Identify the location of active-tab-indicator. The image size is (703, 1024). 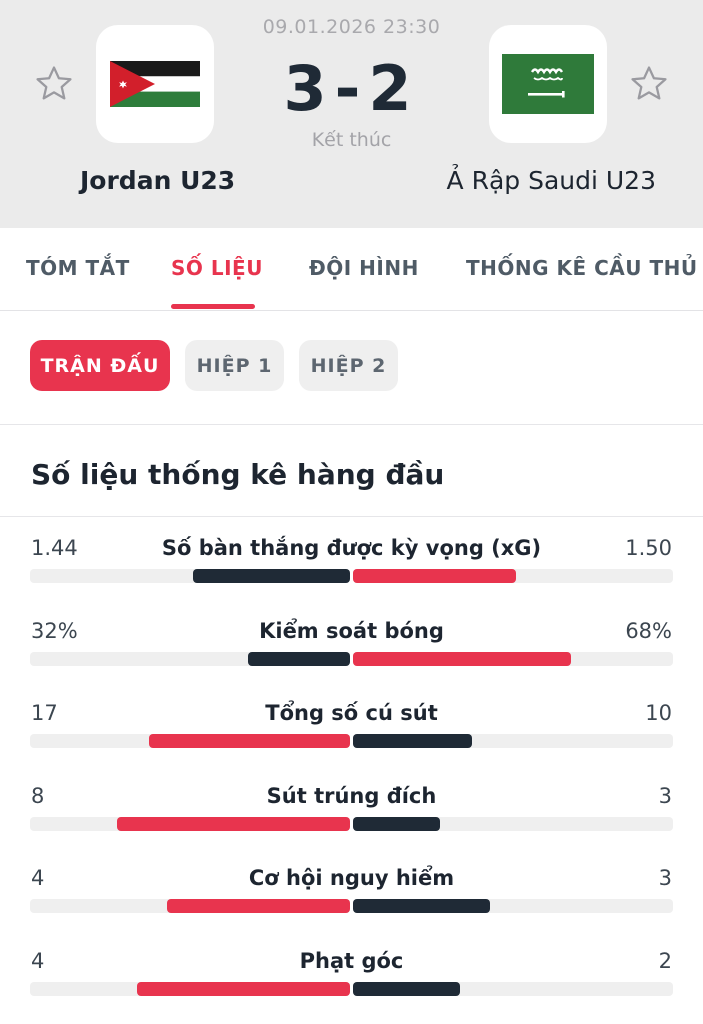
(213, 306).